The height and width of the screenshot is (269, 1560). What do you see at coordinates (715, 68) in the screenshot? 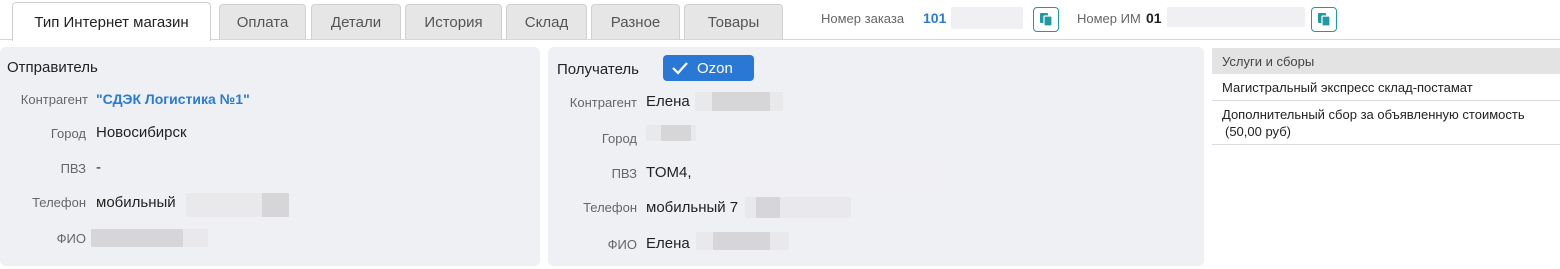
I see `ozon-badge-label: Ozon` at bounding box center [715, 68].